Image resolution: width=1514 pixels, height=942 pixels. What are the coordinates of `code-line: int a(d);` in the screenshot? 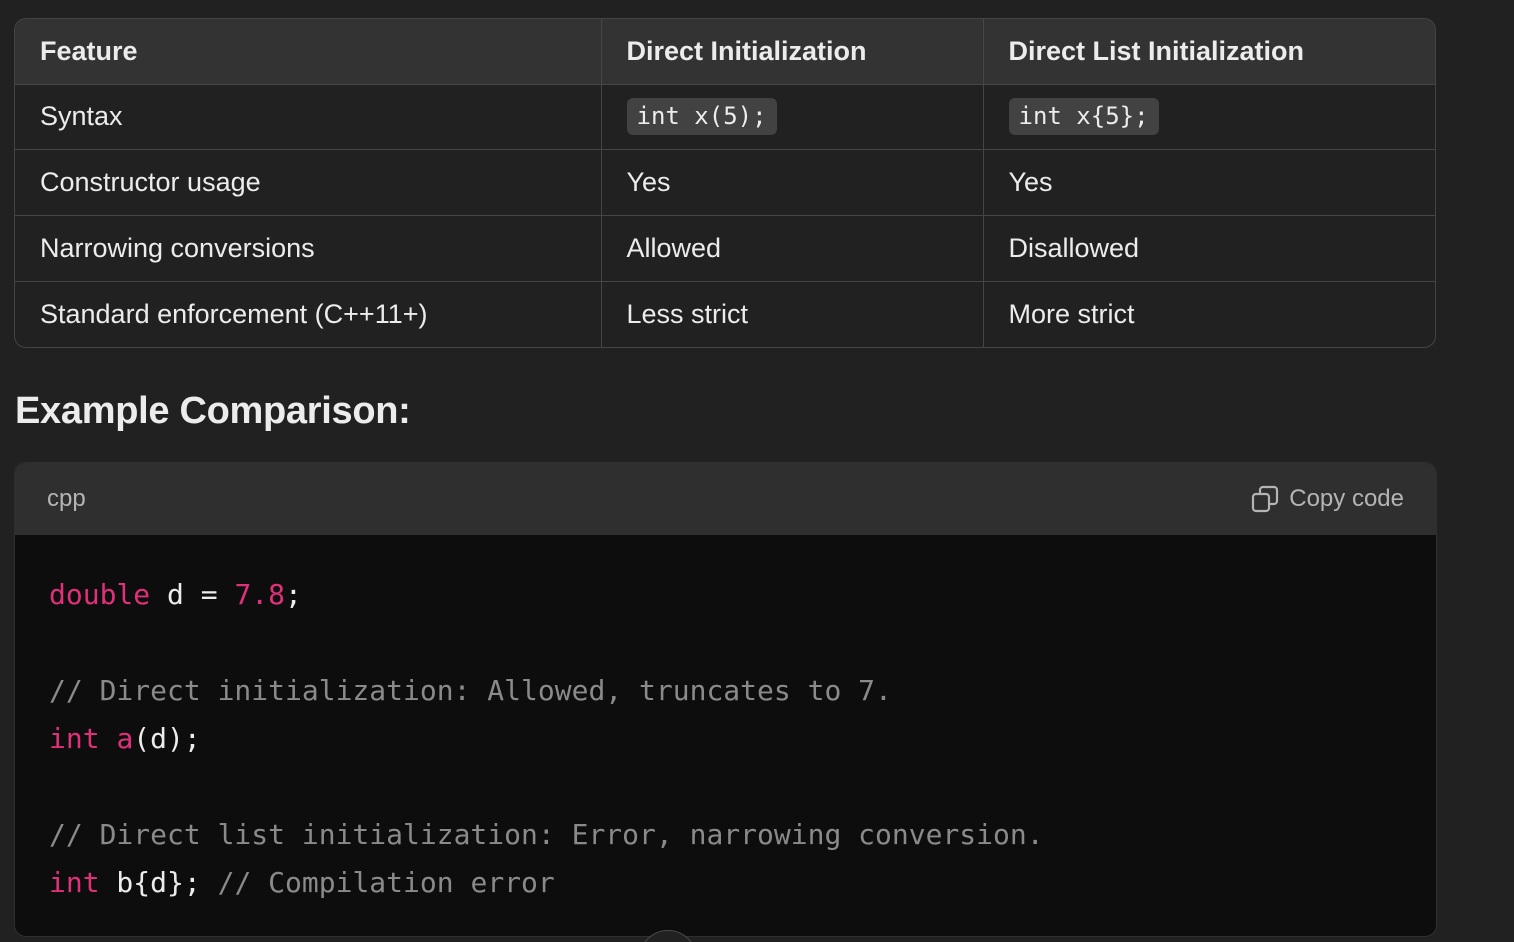 It's located at (725, 739).